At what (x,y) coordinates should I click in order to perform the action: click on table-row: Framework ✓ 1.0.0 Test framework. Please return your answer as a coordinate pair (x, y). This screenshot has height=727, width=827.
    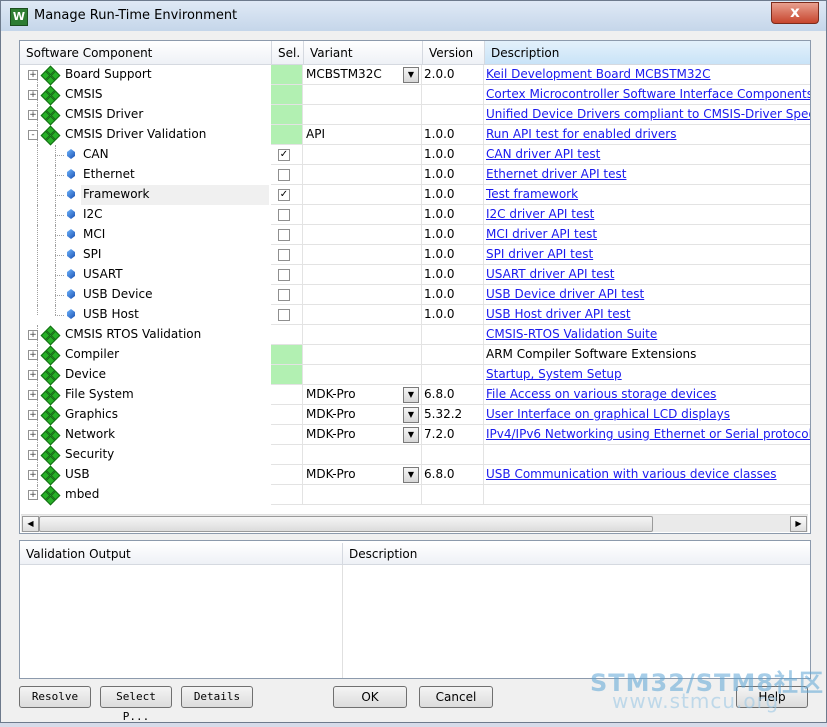
    Looking at the image, I should click on (415, 195).